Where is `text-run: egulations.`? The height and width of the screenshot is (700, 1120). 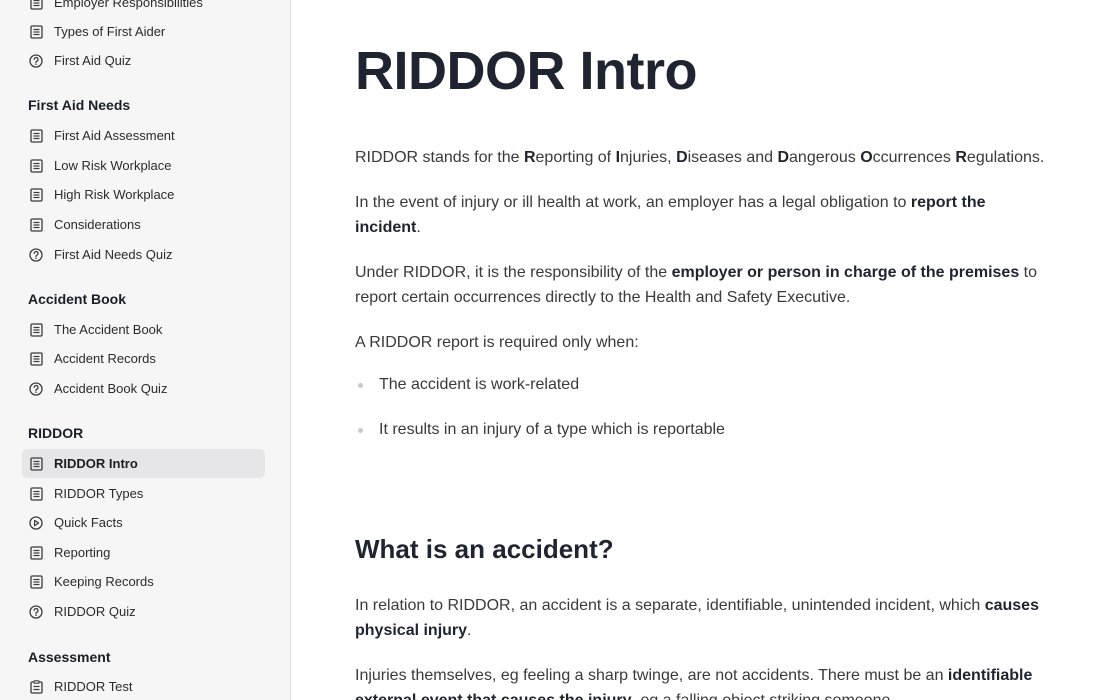 text-run: egulations. is located at coordinates (1005, 157).